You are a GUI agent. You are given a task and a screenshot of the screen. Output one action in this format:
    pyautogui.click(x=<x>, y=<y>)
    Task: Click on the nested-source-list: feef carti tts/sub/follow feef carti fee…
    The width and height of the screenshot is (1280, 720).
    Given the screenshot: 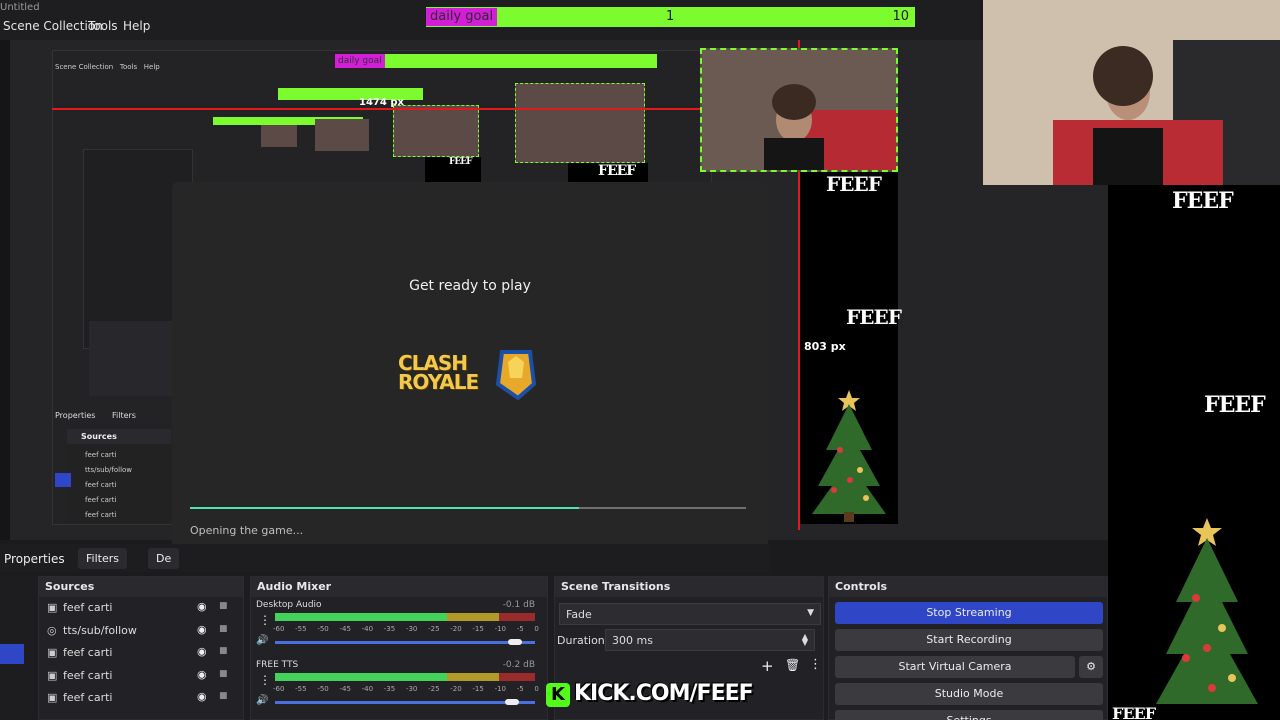 What is the action you would take?
    pyautogui.click(x=119, y=483)
    